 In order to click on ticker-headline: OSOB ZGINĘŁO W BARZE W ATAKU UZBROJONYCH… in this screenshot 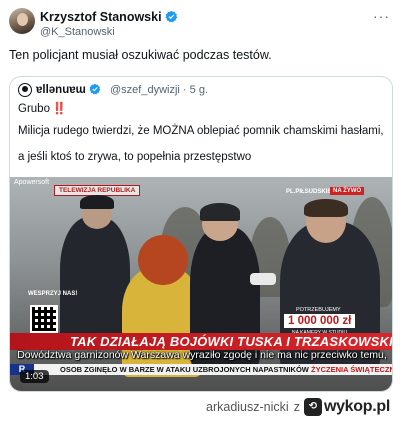, I will do `click(184, 369)`.